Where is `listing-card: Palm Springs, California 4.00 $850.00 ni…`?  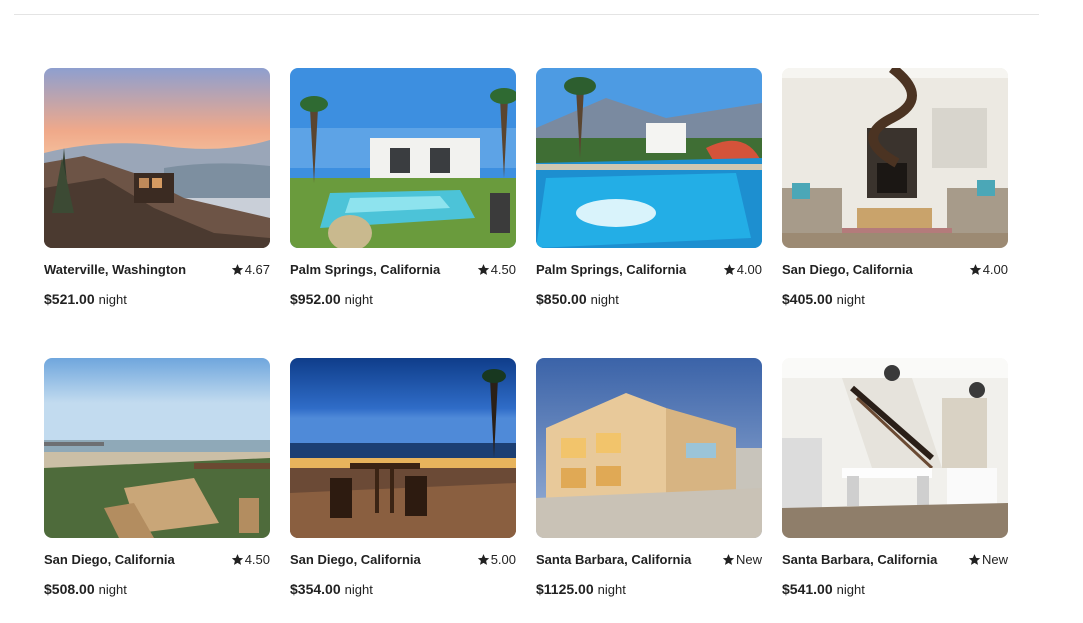
listing-card: Palm Springs, California 4.00 $850.00 ni… is located at coordinates (649, 213).